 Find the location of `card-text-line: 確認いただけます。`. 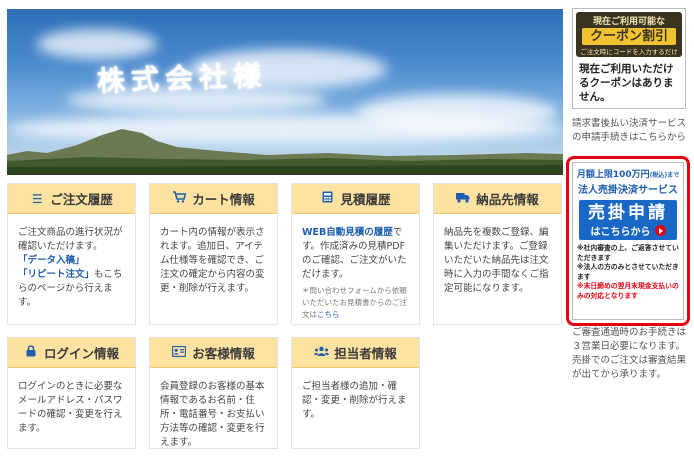

card-text-line: 確認いただけます。 is located at coordinates (60, 246).